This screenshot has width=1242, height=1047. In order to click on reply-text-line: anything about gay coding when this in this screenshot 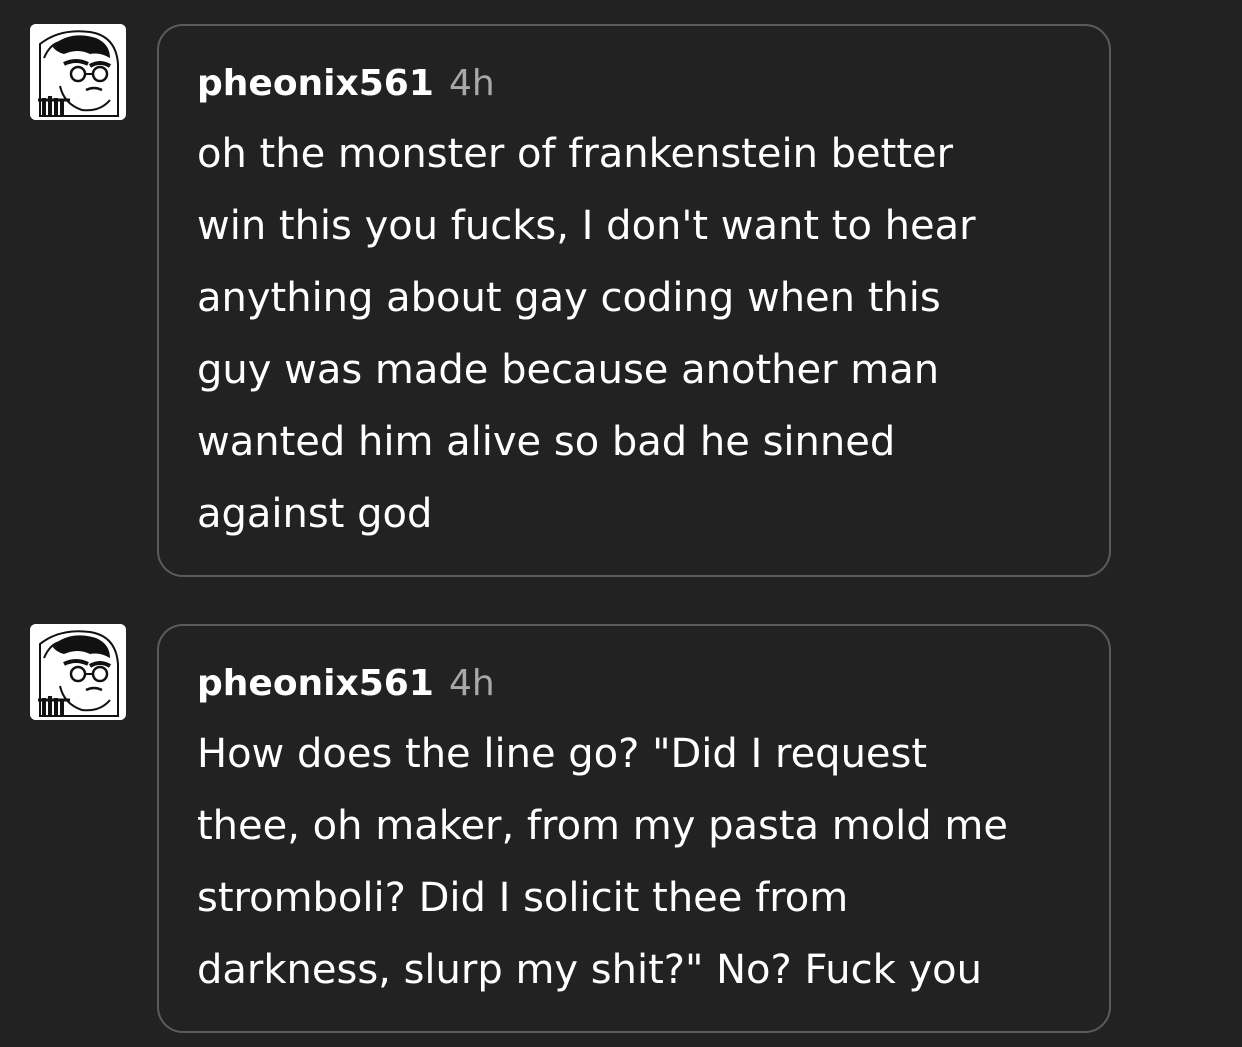, I will do `click(569, 298)`.